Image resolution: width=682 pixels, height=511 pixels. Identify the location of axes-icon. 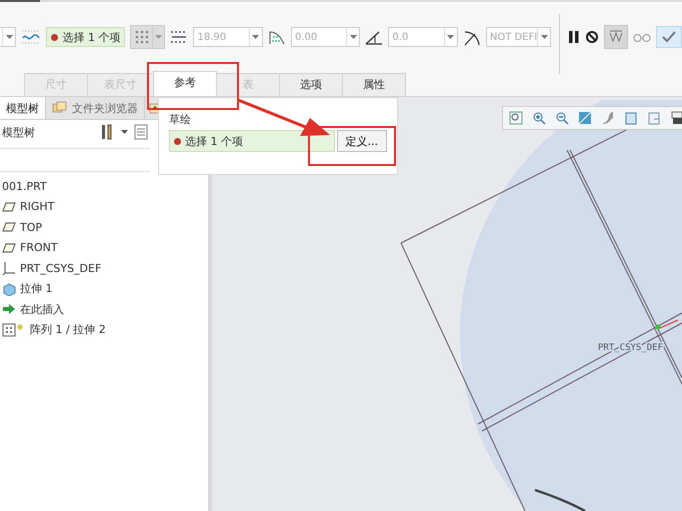
(9, 268).